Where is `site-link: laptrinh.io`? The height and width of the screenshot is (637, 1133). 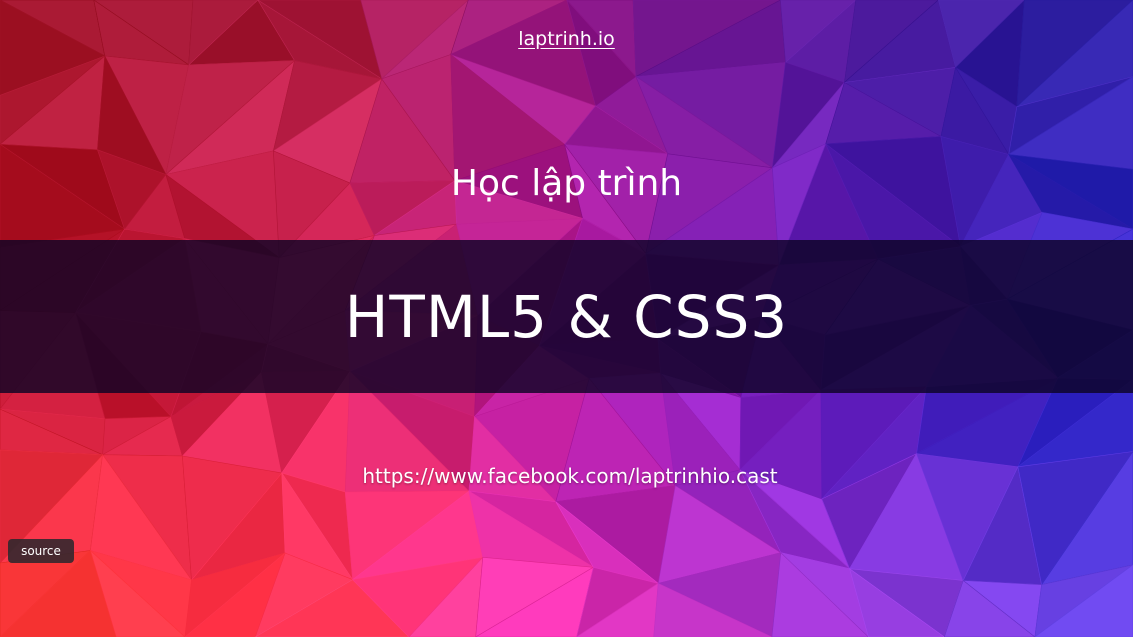
site-link: laptrinh.io is located at coordinates (566, 39).